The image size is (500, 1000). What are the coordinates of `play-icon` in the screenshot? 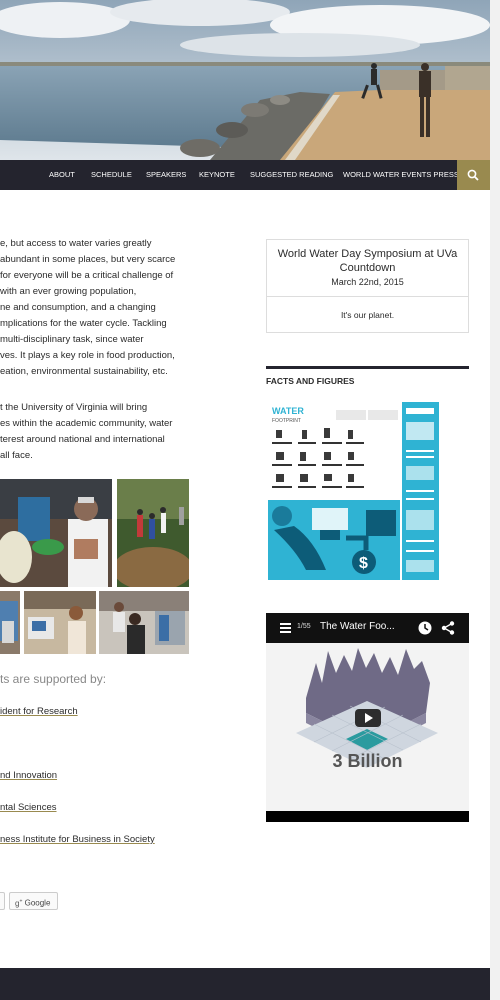 It's located at (368, 718).